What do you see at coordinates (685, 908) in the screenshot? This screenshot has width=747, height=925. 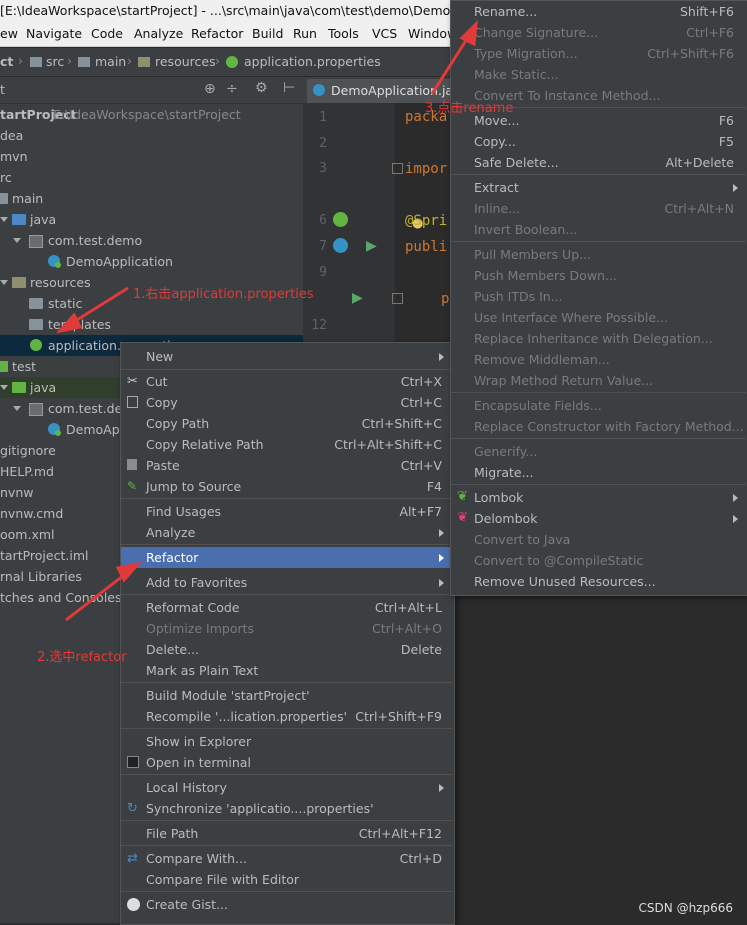 I see `watermark: CSDN @hzp666` at bounding box center [685, 908].